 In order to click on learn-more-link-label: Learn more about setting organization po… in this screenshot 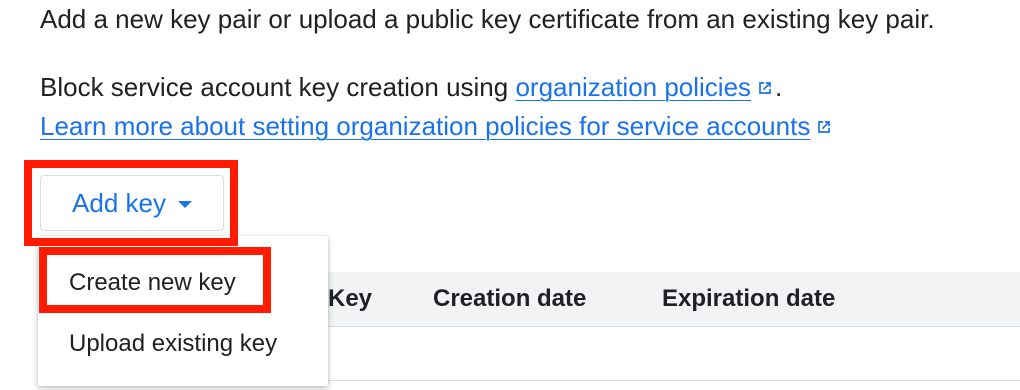, I will do `click(425, 126)`.